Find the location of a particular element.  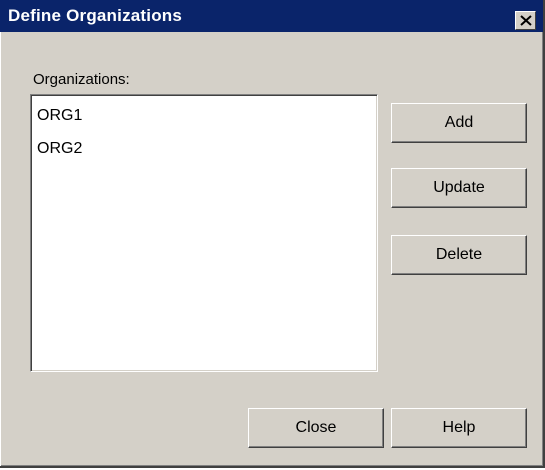

close-button: Close is located at coordinates (316, 428).